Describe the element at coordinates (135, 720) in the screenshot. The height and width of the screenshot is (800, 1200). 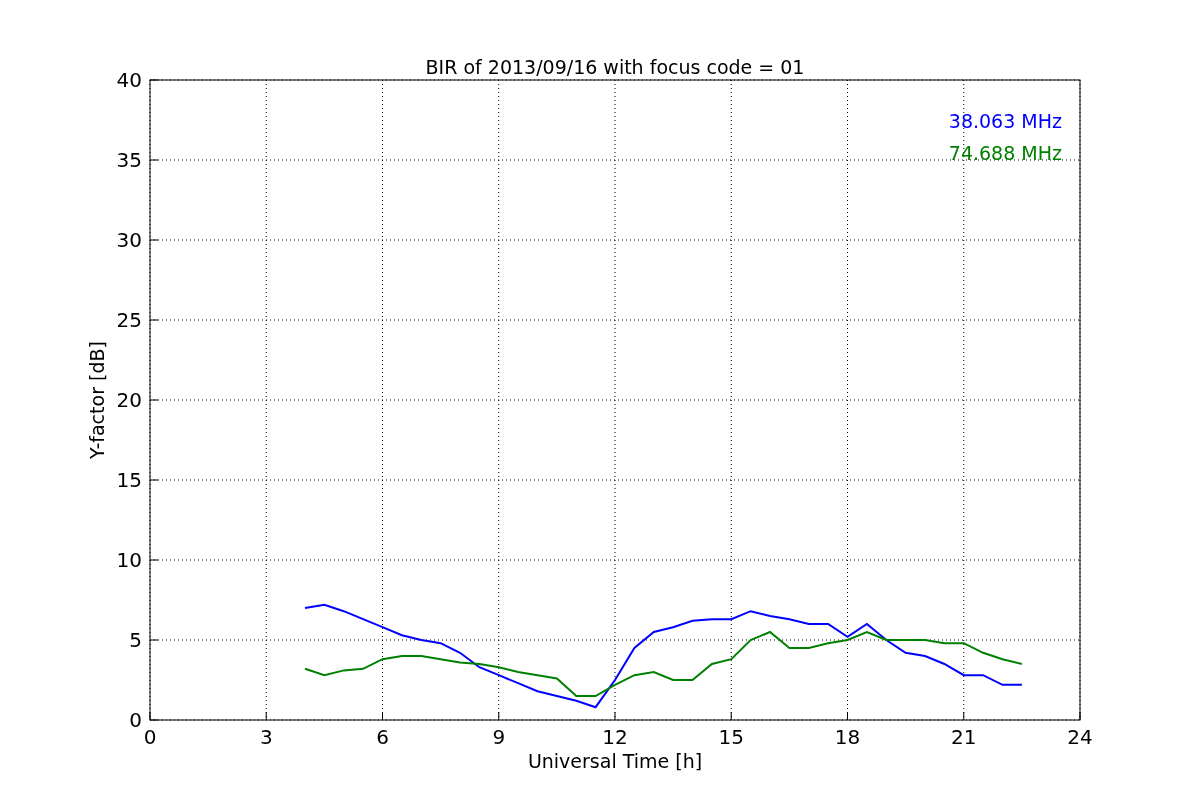
I see `y-tick-label: 0` at that location.